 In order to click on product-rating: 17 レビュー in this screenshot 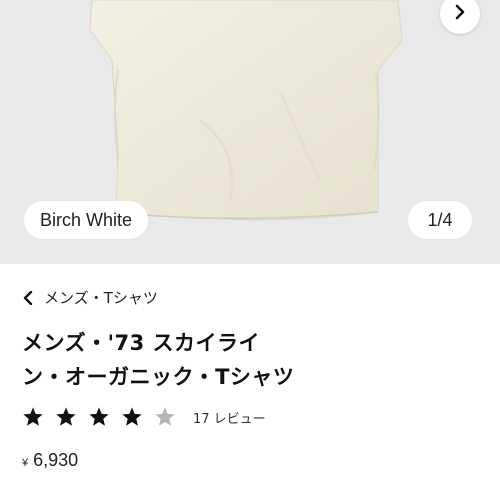, I will do `click(144, 417)`.